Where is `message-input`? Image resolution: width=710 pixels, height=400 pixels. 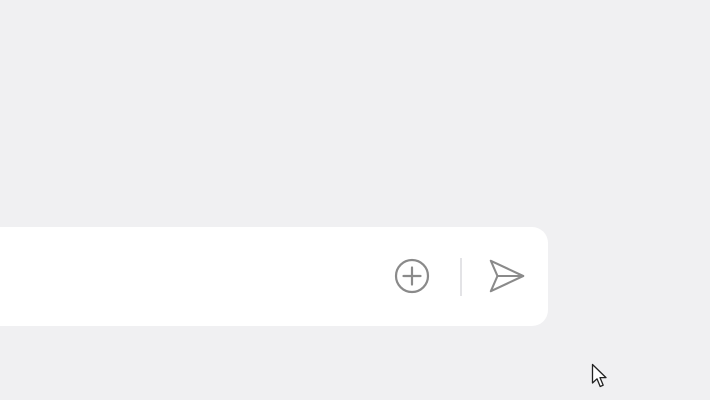
message-input is located at coordinates (185, 276).